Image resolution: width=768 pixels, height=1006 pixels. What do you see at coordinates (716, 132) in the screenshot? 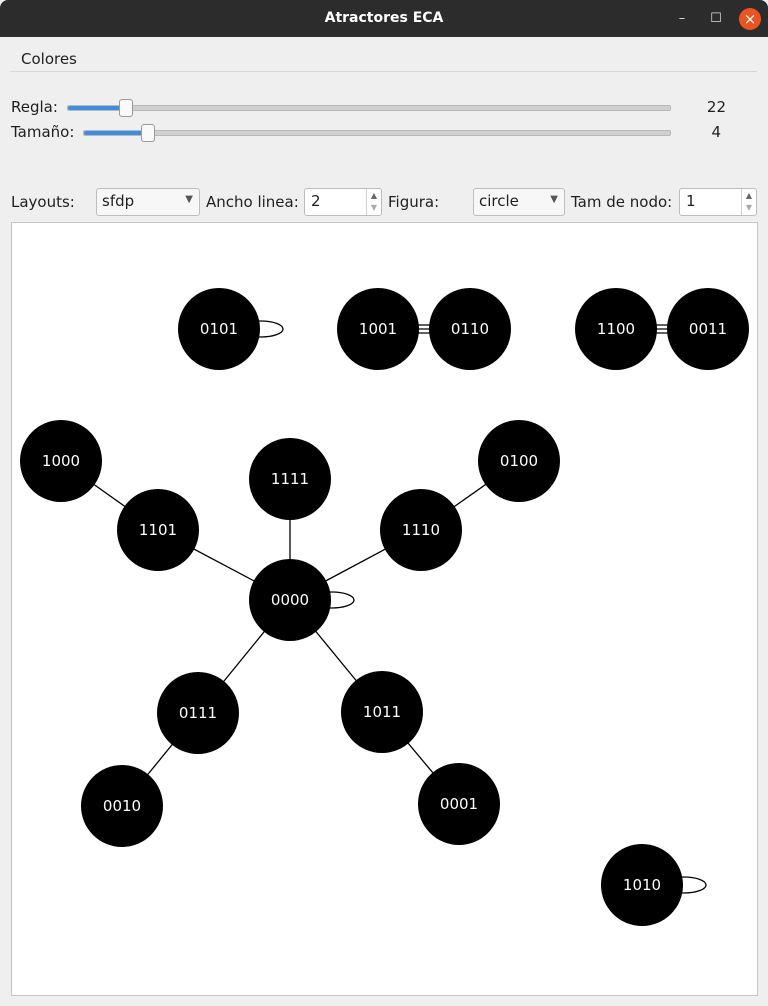
I see `tamano-value: 4` at bounding box center [716, 132].